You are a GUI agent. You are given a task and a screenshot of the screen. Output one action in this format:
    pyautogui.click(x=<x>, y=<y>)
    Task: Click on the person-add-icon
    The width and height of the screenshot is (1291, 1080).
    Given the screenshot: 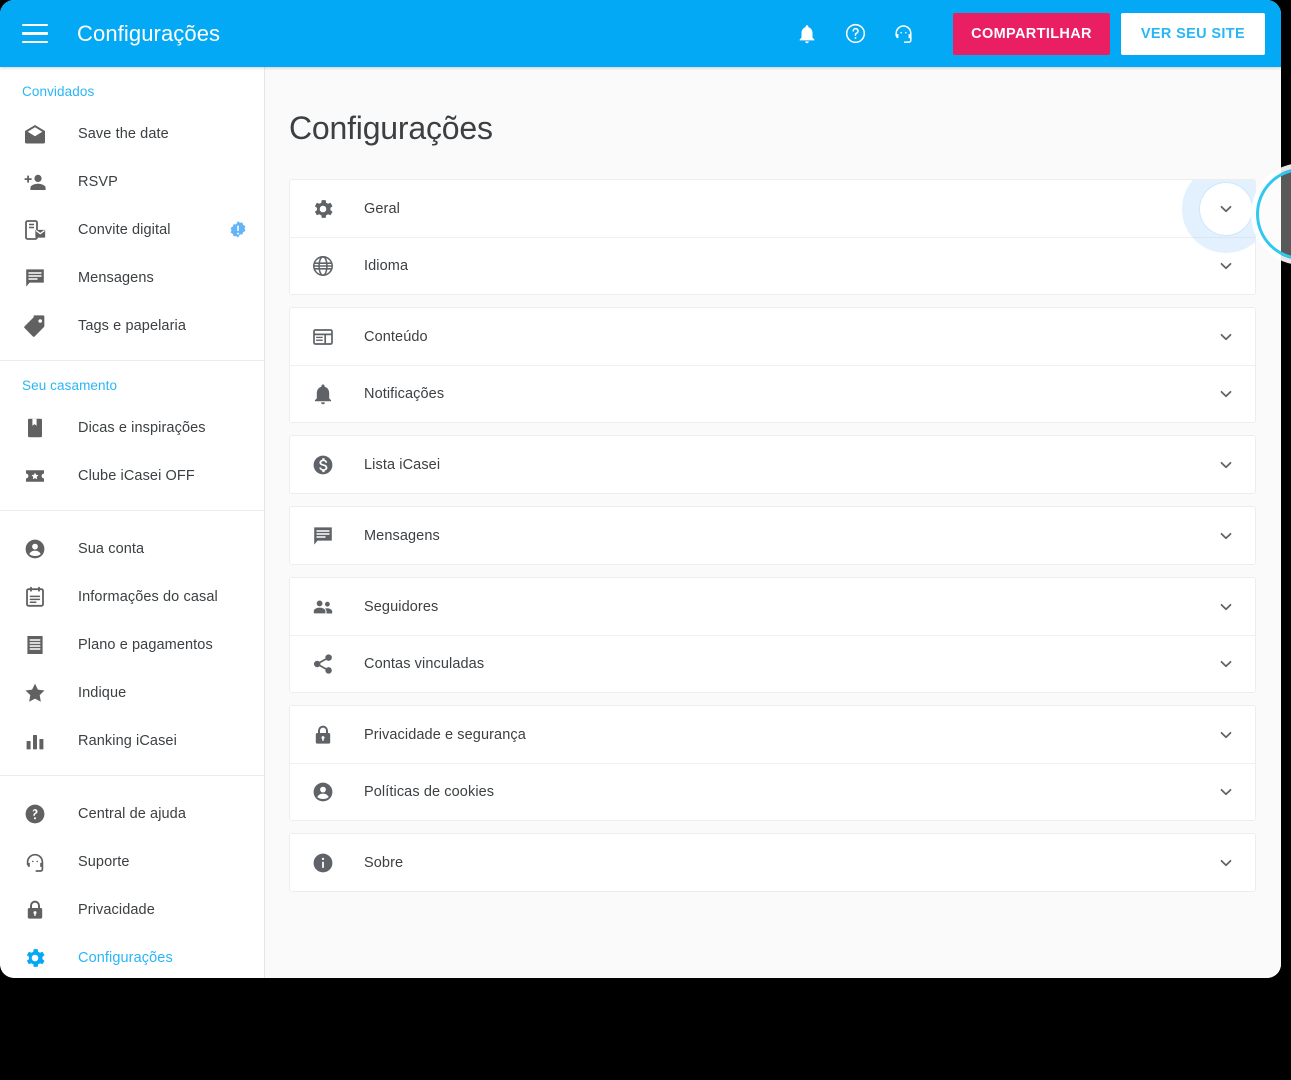 What is the action you would take?
    pyautogui.click(x=35, y=182)
    